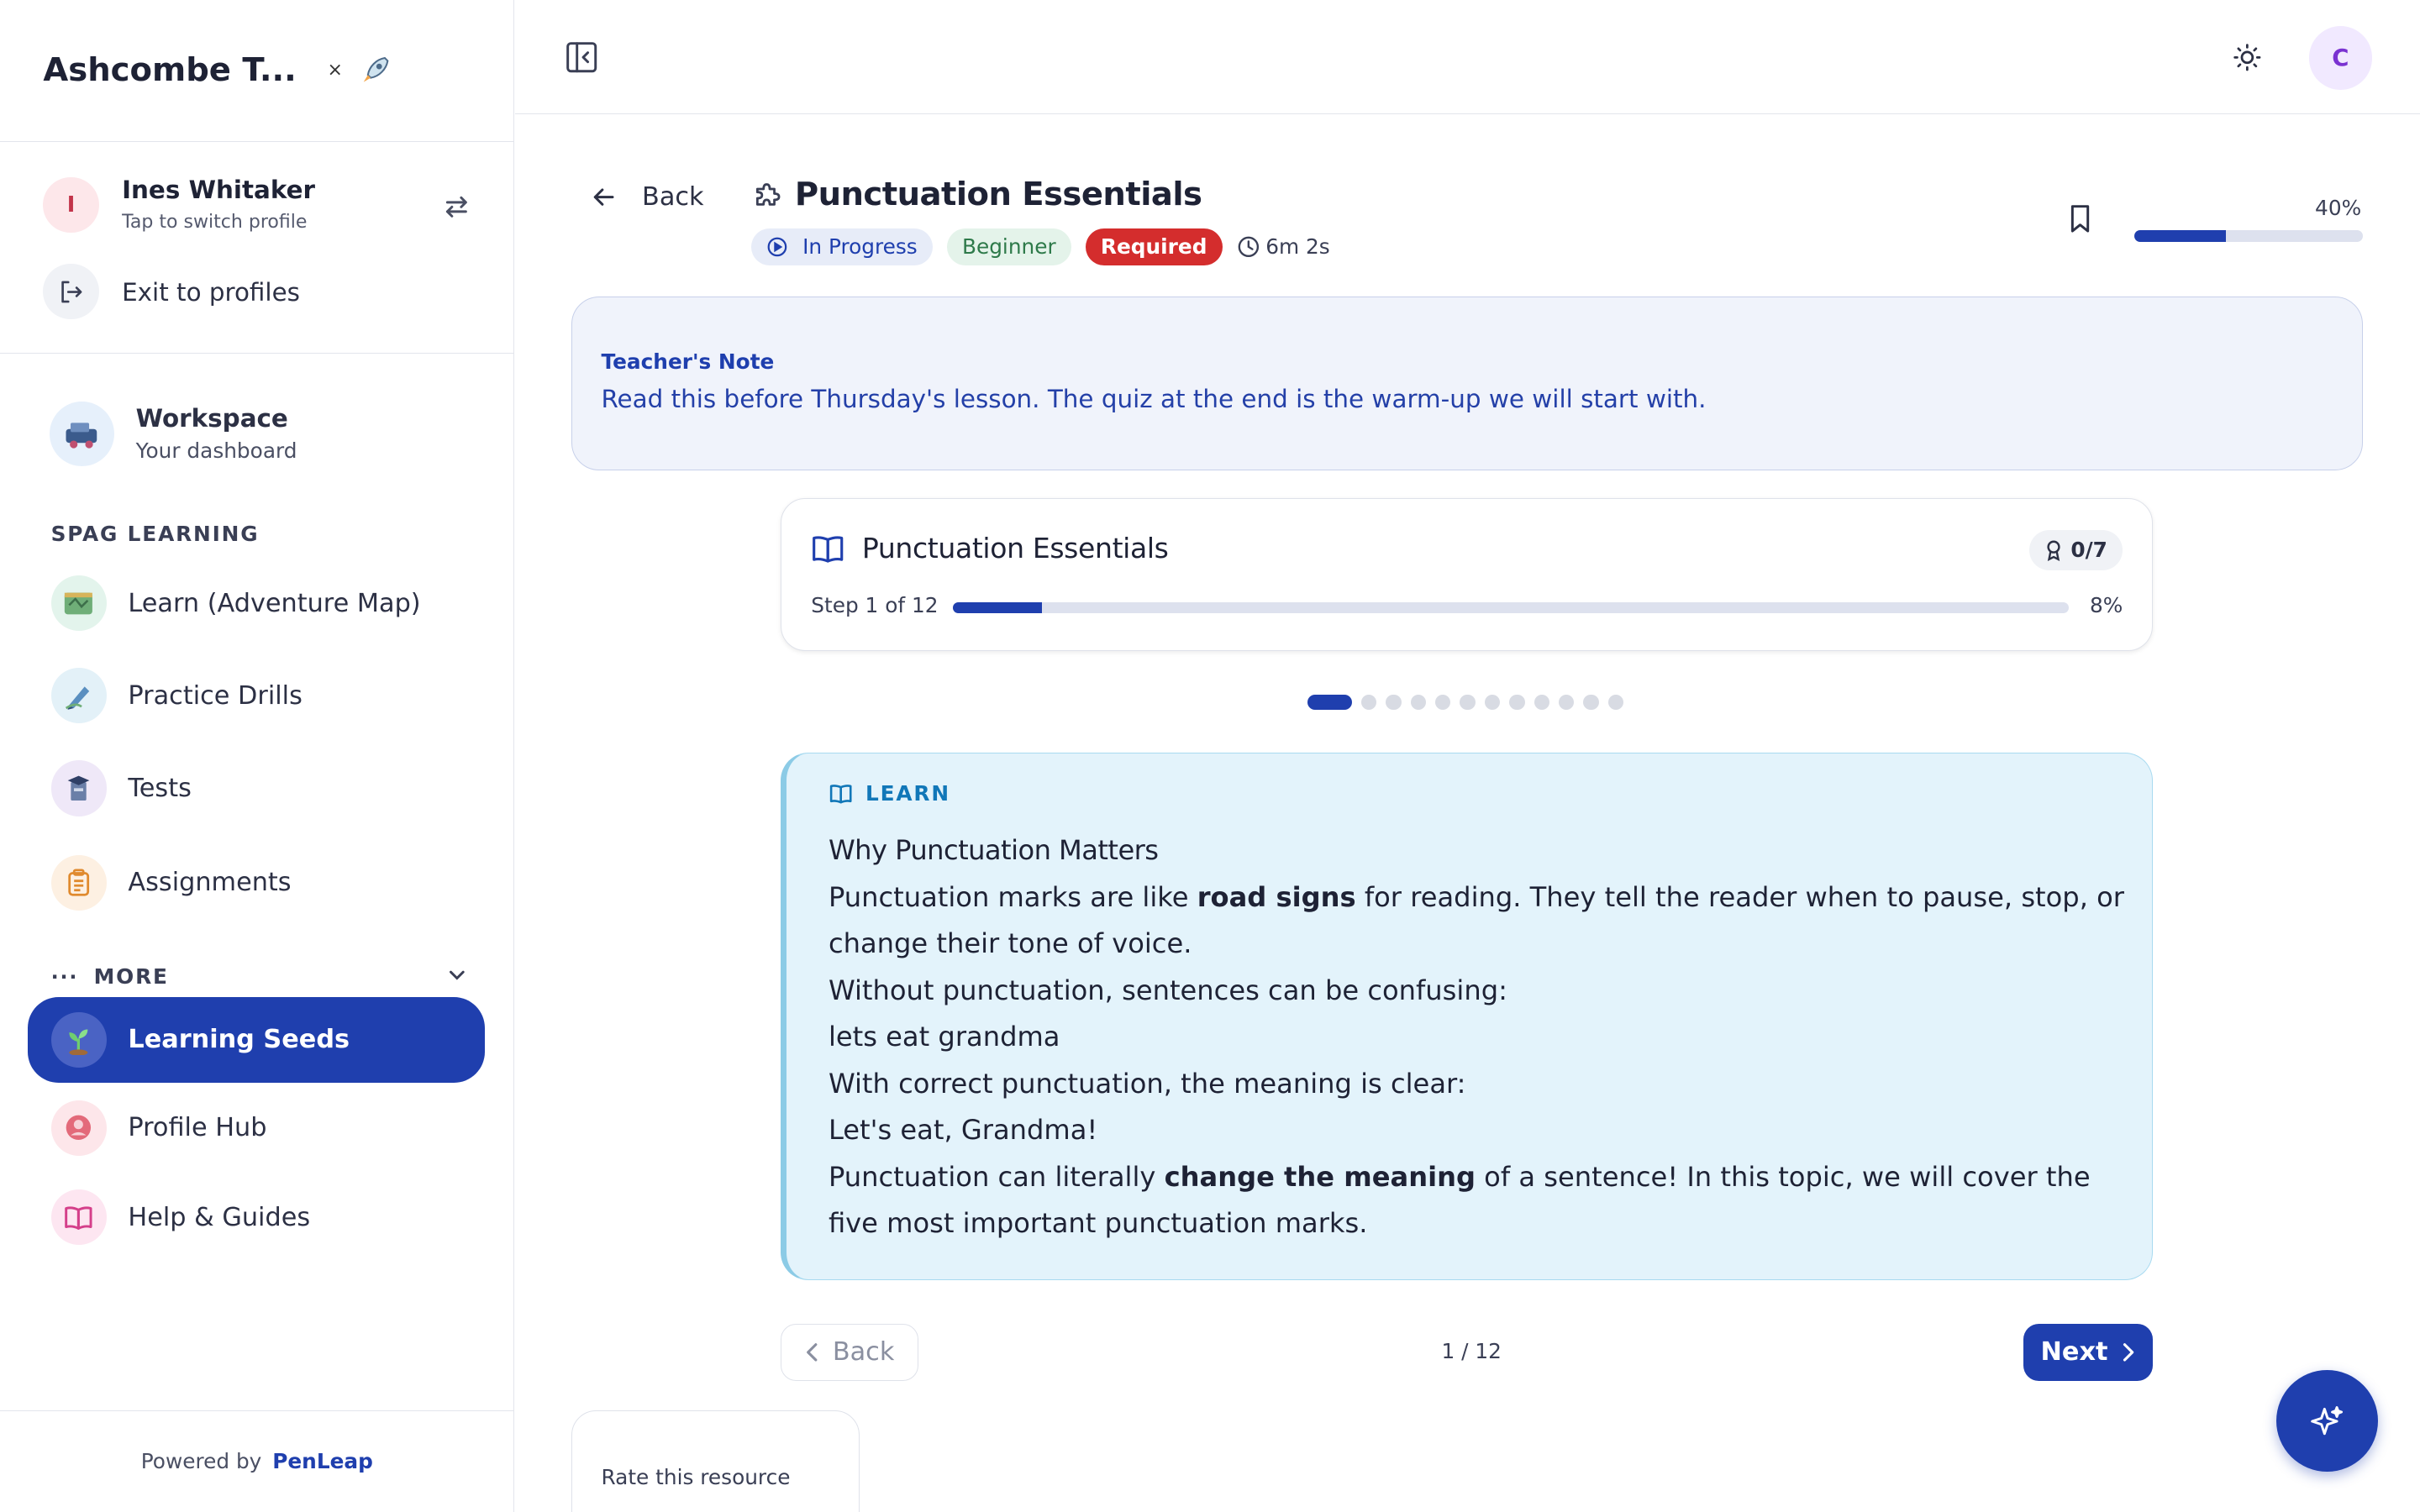  What do you see at coordinates (1320, 1176) in the screenshot?
I see `emphasis-text: change the meaning` at bounding box center [1320, 1176].